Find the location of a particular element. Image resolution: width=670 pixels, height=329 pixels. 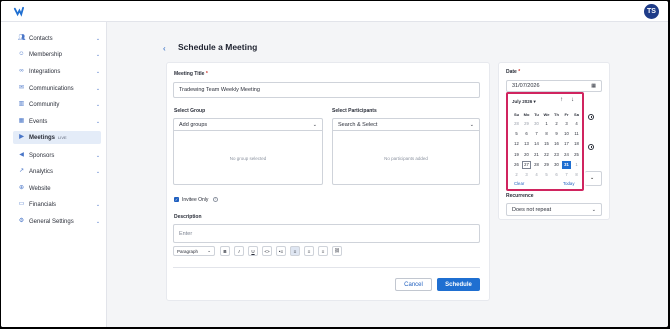

underline-button: U is located at coordinates (253, 251).